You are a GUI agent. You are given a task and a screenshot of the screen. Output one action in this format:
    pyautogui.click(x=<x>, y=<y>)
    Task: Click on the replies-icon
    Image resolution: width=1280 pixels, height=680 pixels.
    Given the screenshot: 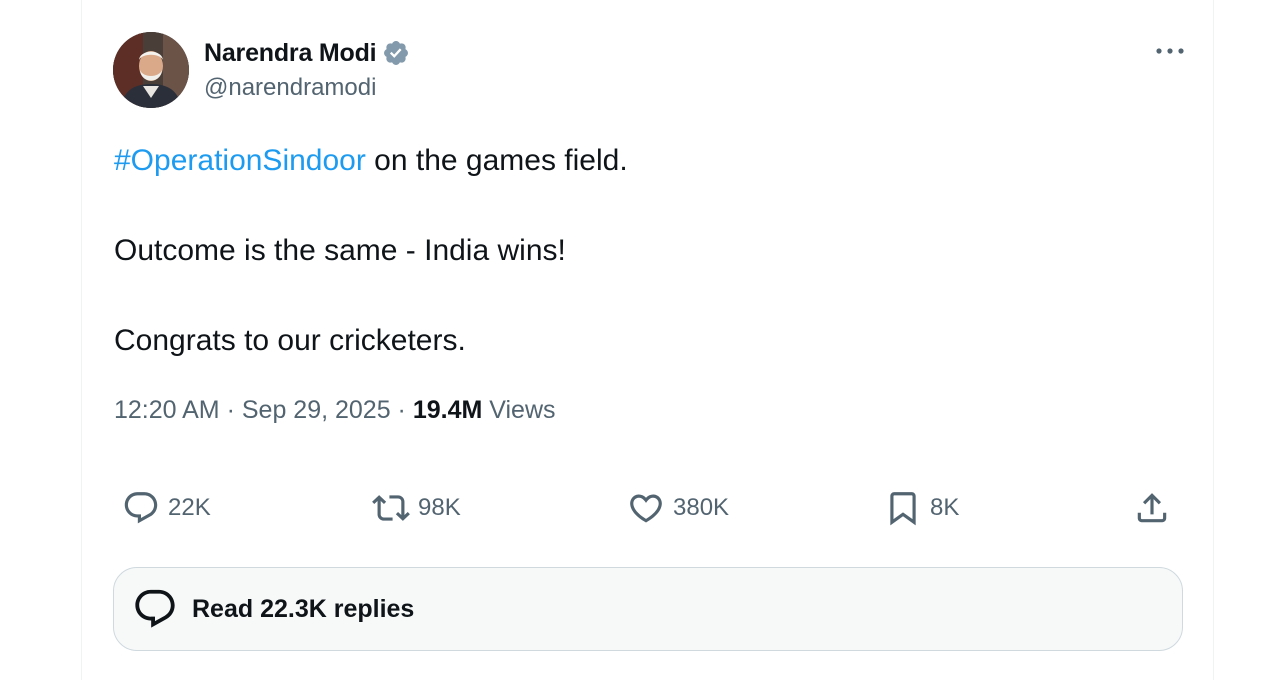 What is the action you would take?
    pyautogui.click(x=155, y=608)
    